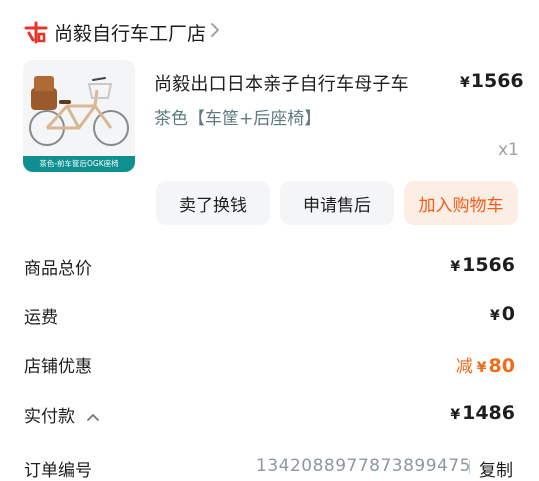  What do you see at coordinates (488, 265) in the screenshot?
I see `total-price-amount: 1566` at bounding box center [488, 265].